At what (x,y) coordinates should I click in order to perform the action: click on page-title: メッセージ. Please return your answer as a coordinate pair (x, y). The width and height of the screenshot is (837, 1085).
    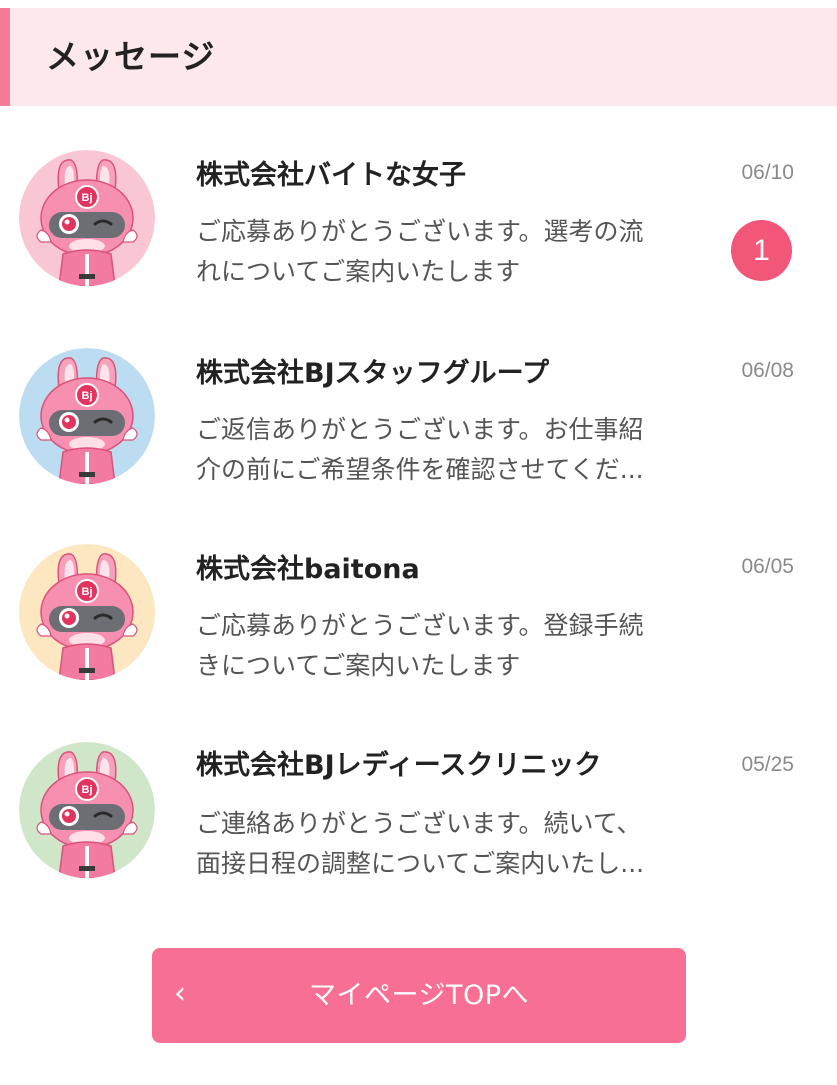
    Looking at the image, I should click on (131, 56).